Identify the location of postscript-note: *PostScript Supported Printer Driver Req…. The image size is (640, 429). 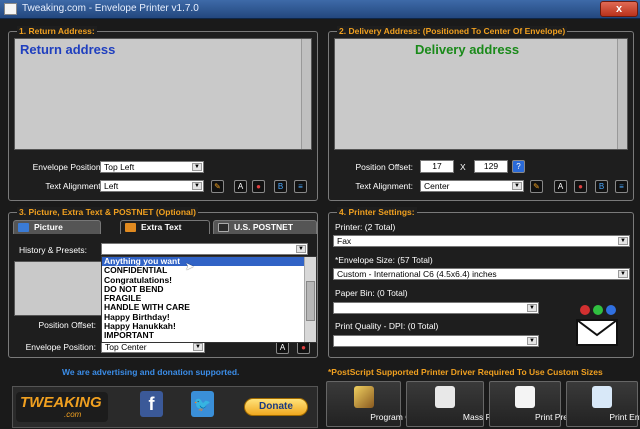
(465, 372).